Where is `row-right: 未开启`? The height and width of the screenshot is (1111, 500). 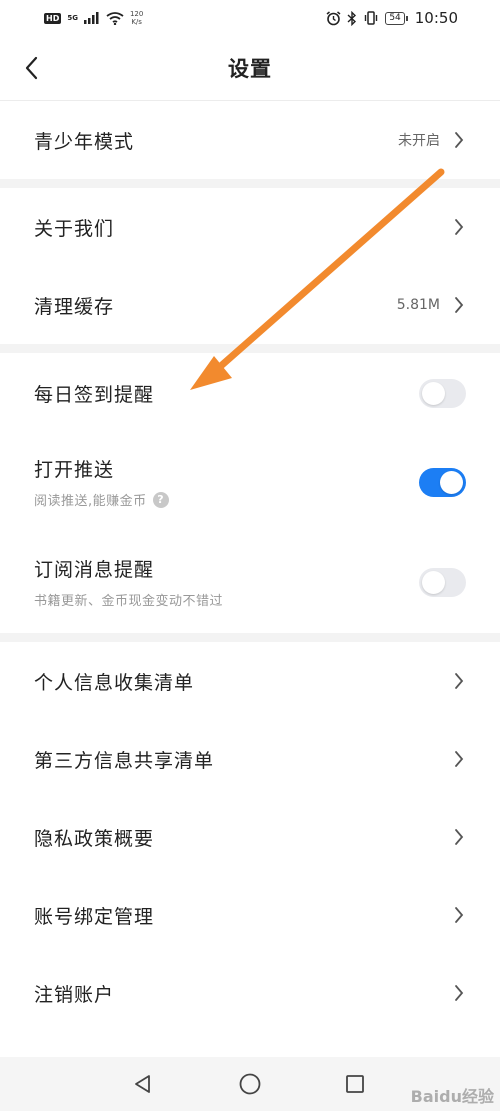
row-right: 未开启 is located at coordinates (432, 140).